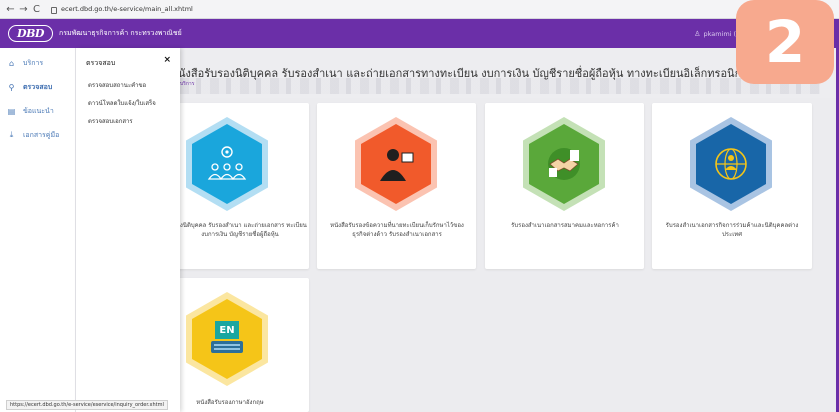 Image resolution: width=839 pixels, height=412 pixels. What do you see at coordinates (11, 134) in the screenshot?
I see `download-icon: ⤓` at bounding box center [11, 134].